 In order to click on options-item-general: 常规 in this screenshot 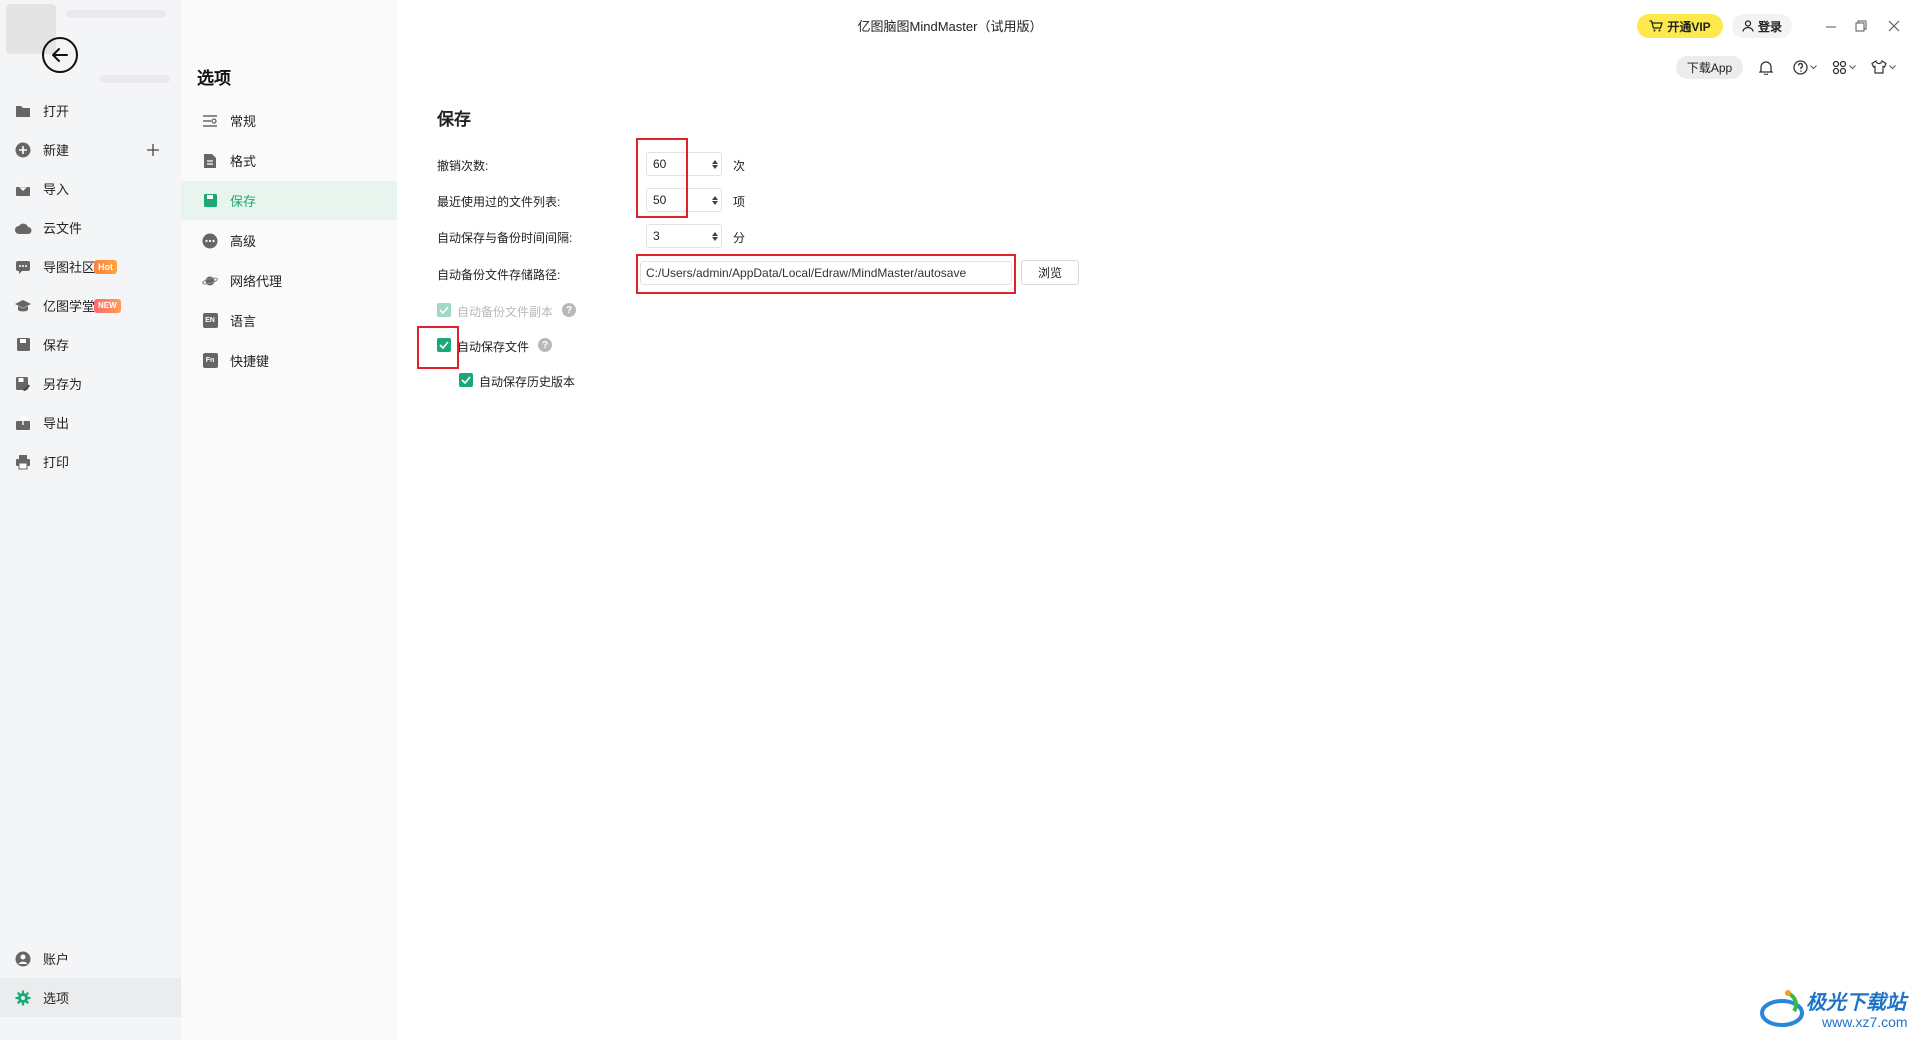, I will do `click(289, 120)`.